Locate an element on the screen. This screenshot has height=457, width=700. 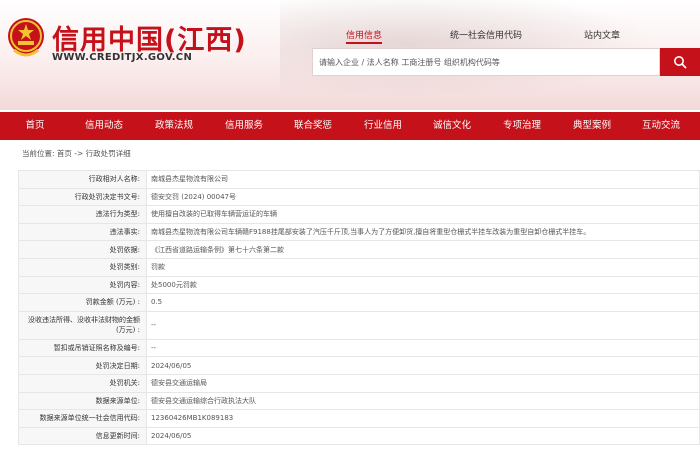
detail-label: 行政处罚决定书文号: is located at coordinates (82, 197).